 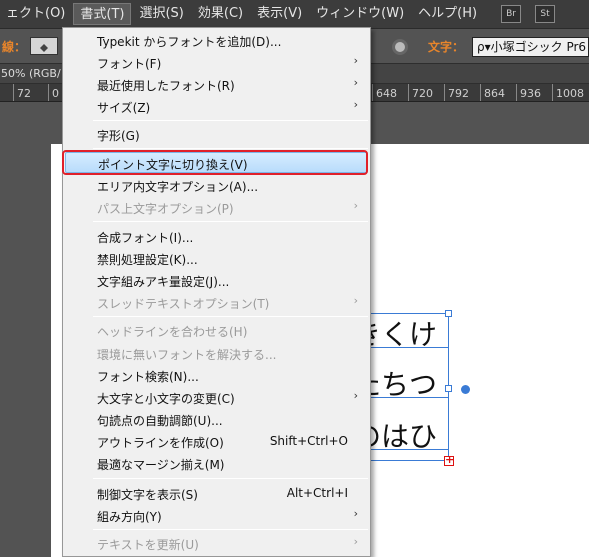 I want to click on font-family-field: ρ▾小塚ゴシック Pr6, so click(x=530, y=47).